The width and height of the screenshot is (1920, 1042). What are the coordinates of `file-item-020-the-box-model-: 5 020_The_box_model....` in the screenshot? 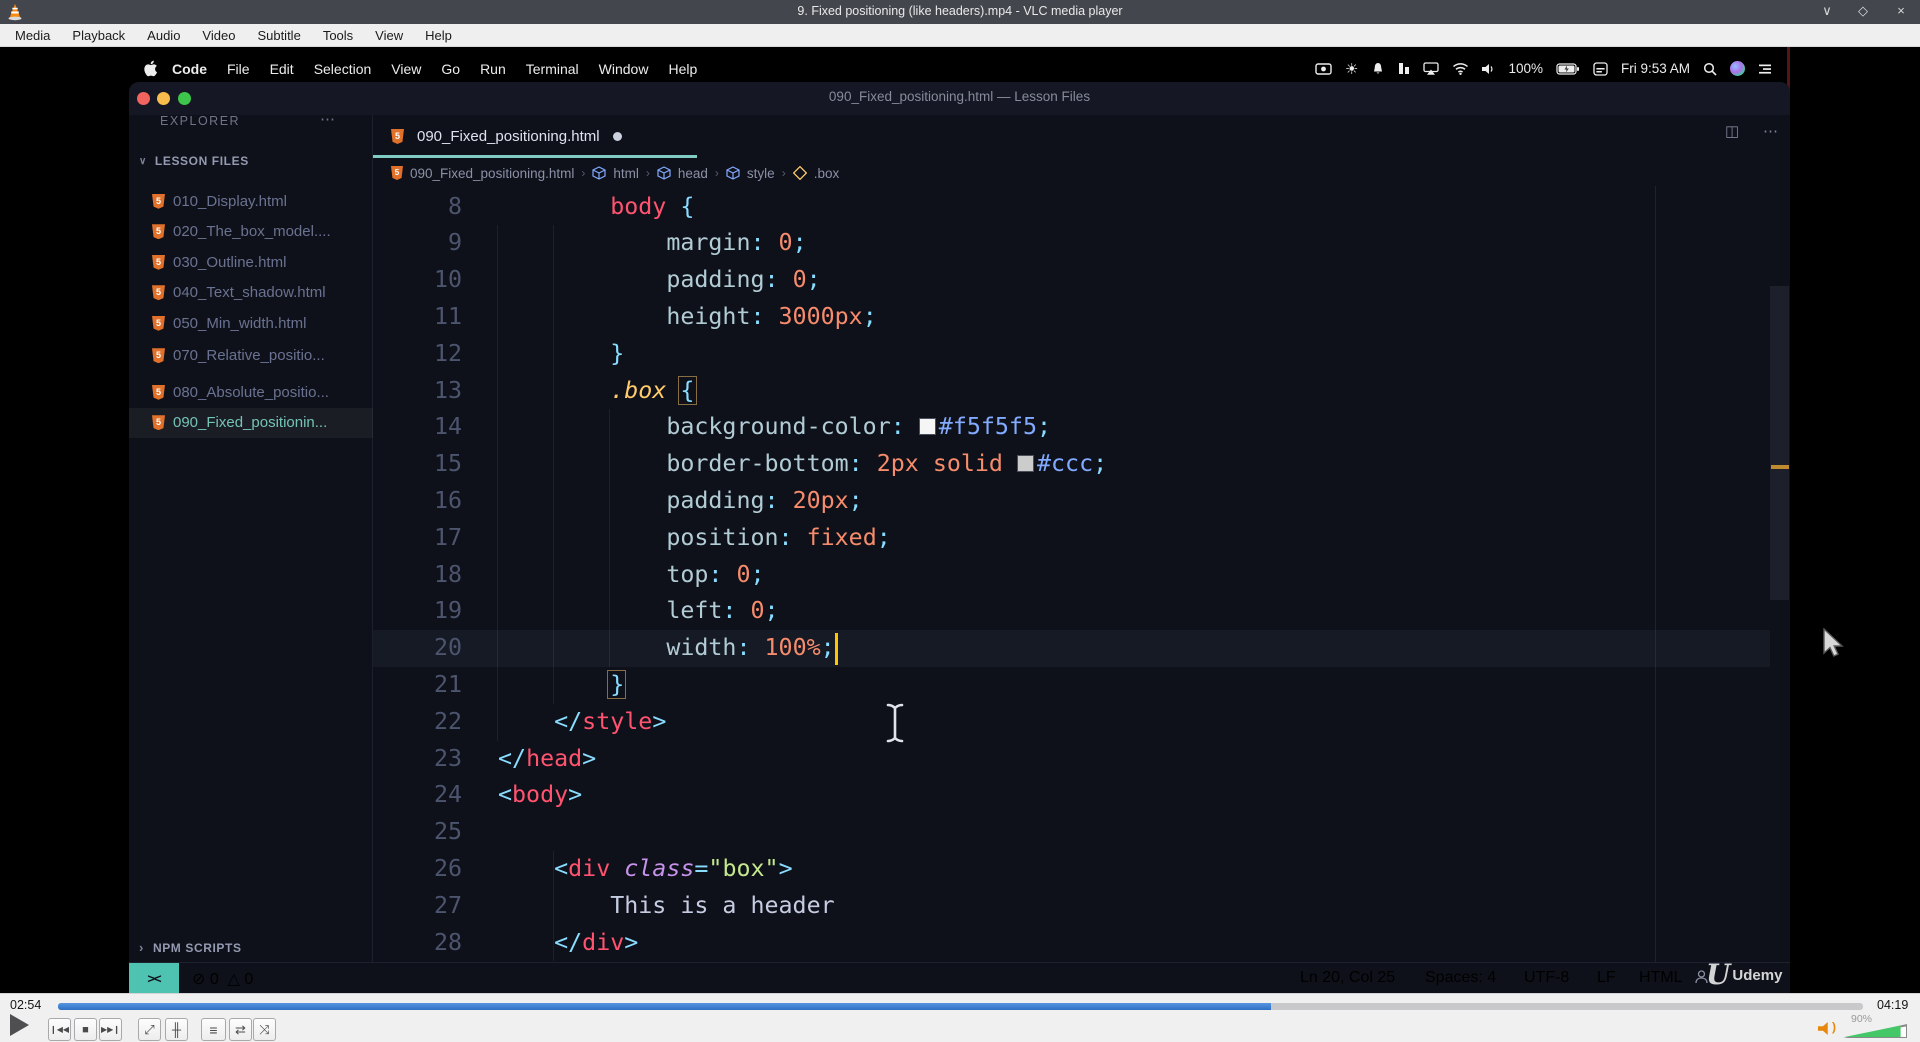 It's located at (251, 232).